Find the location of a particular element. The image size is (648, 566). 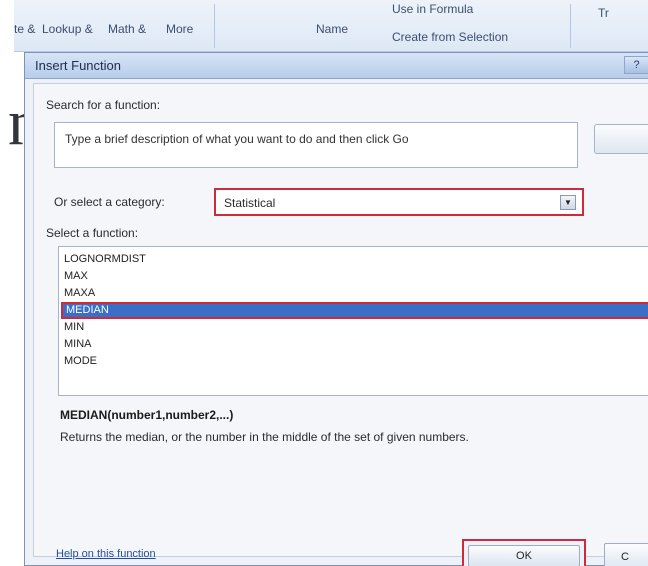

function-item-lognormdist: LOGNORMDIST is located at coordinates (353, 259).